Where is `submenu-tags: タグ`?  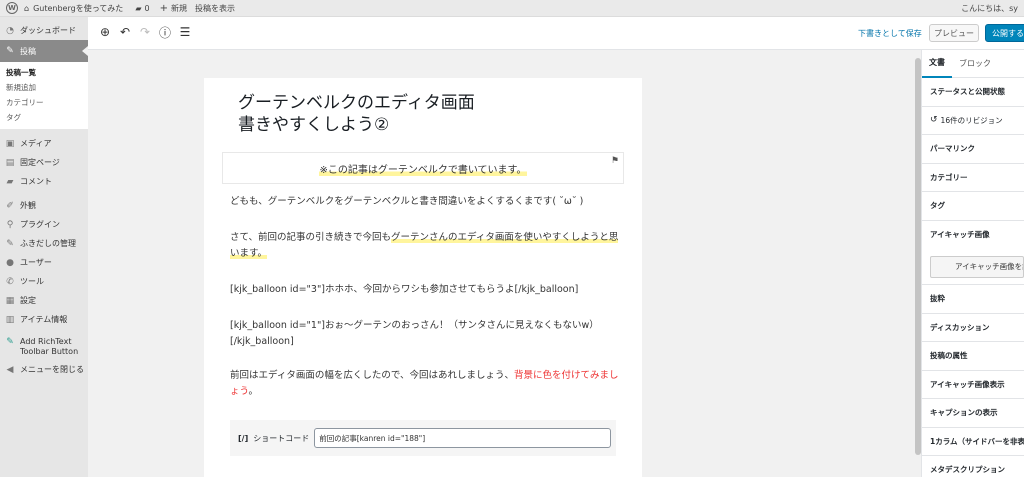 submenu-tags: タグ is located at coordinates (44, 117).